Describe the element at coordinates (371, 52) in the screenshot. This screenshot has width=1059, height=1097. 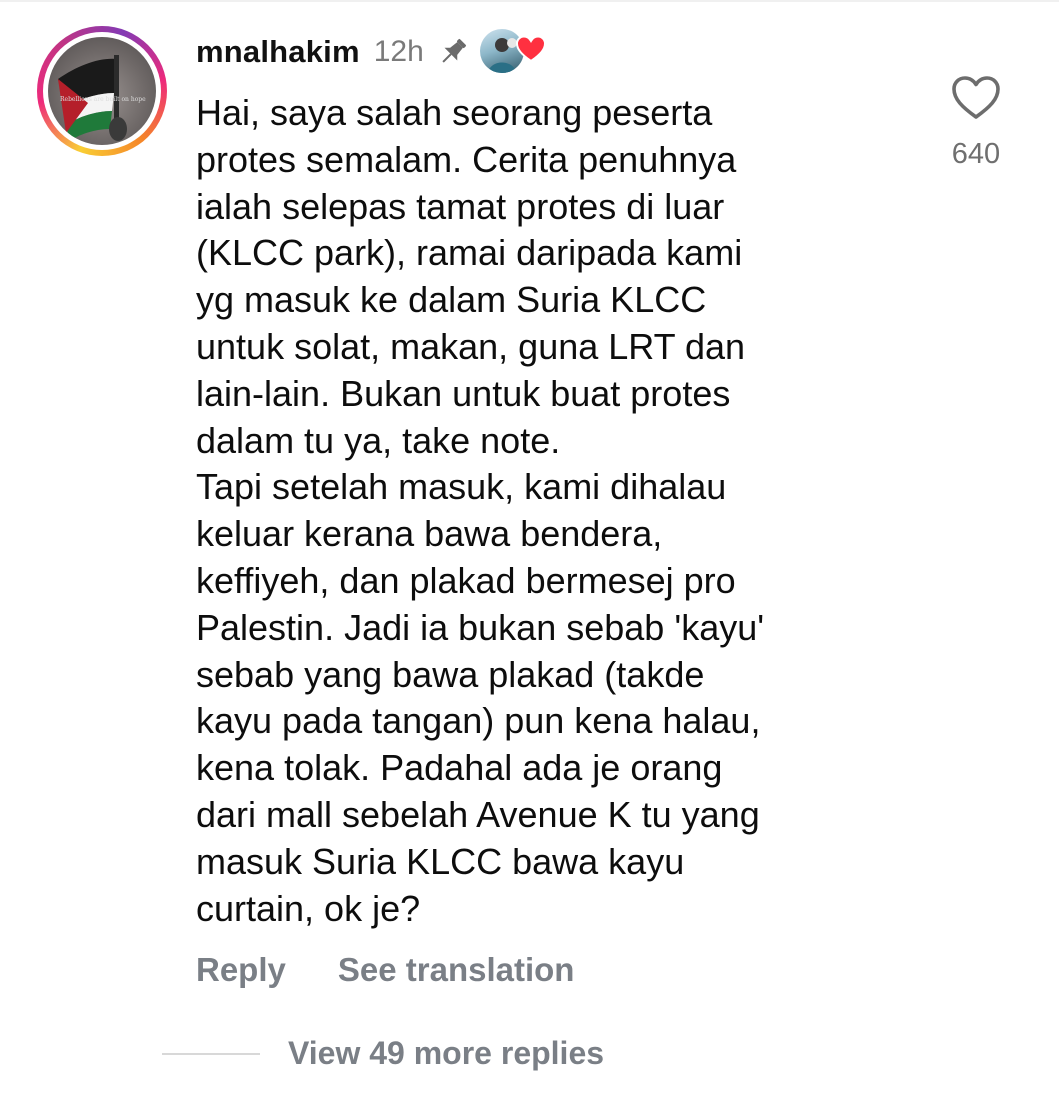
I see `comment-header: mnalhakim 12h` at that location.